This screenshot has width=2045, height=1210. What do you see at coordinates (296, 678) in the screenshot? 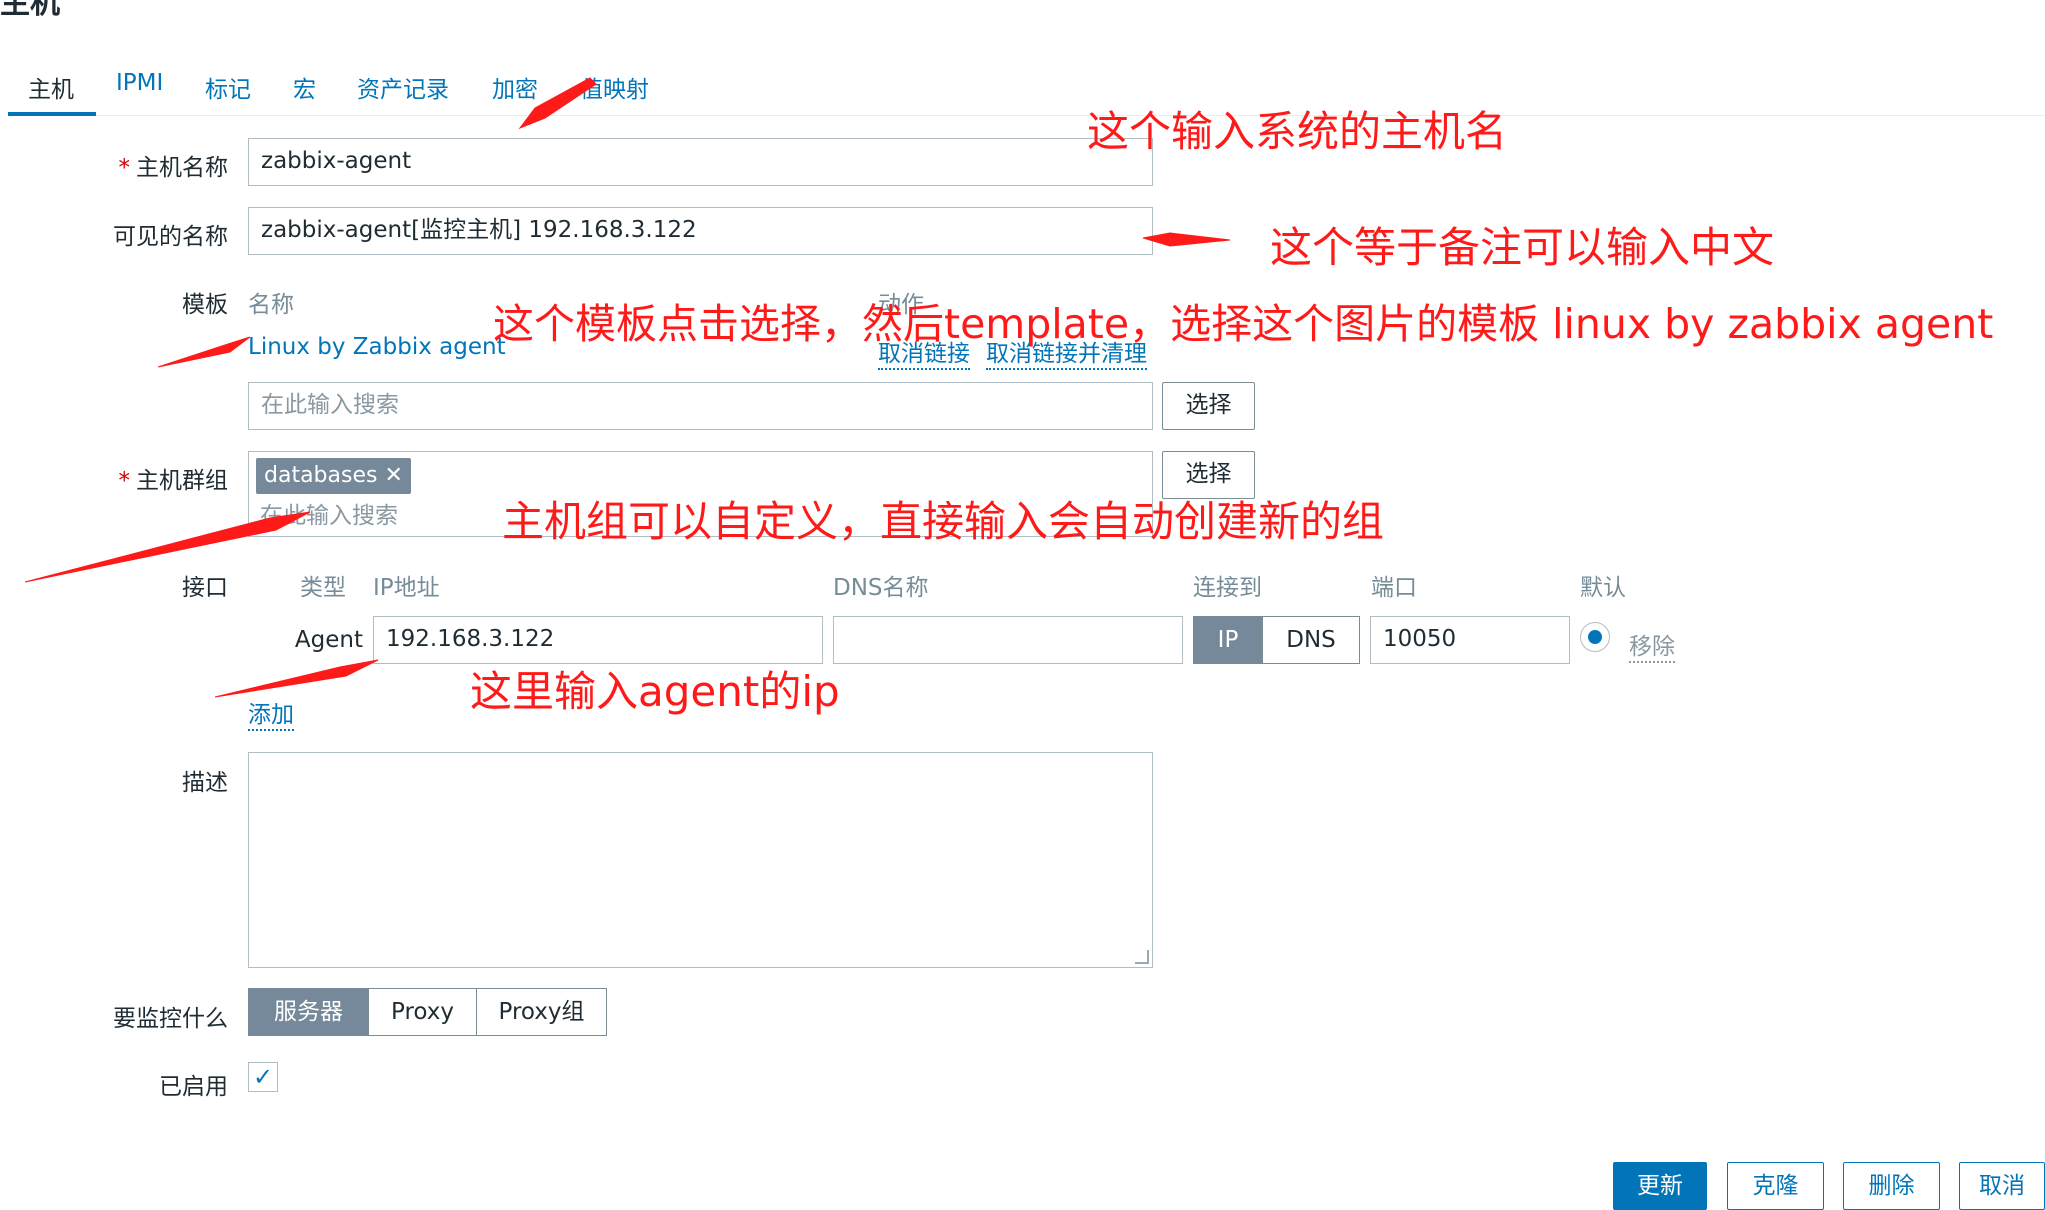
I see `arrow-to-ip-input` at bounding box center [296, 678].